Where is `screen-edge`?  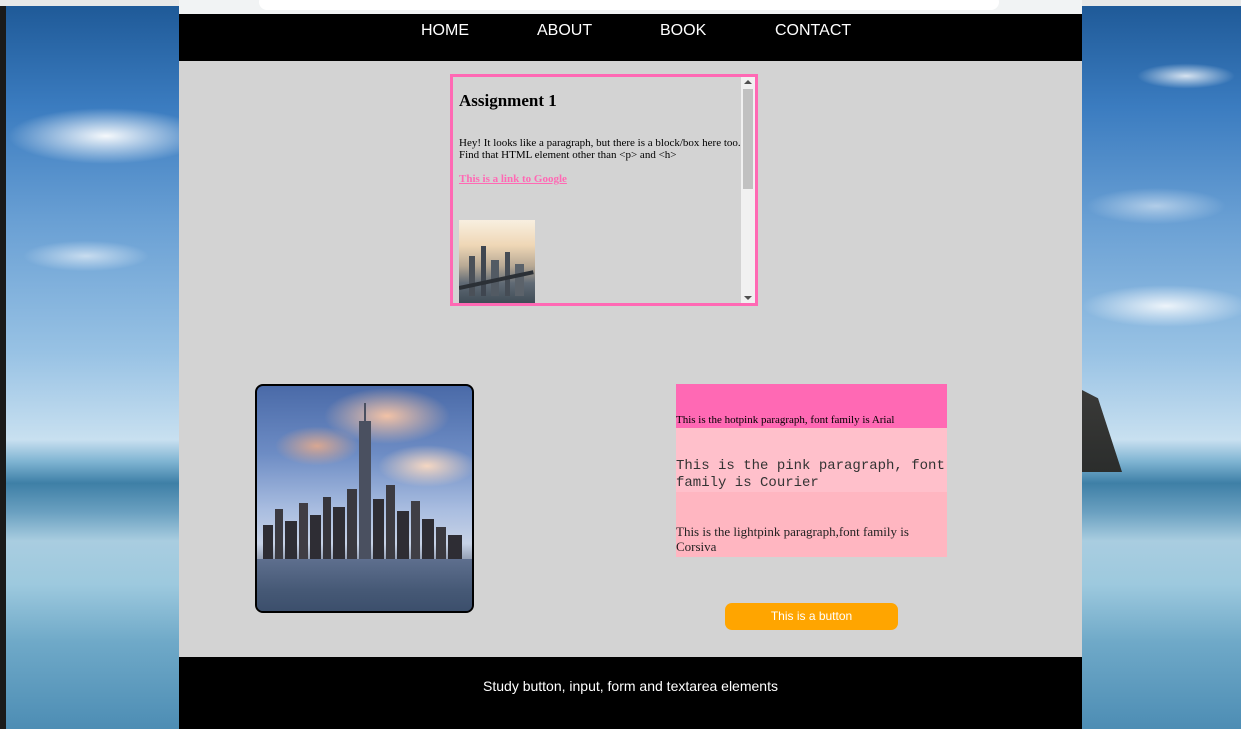 screen-edge is located at coordinates (3, 364).